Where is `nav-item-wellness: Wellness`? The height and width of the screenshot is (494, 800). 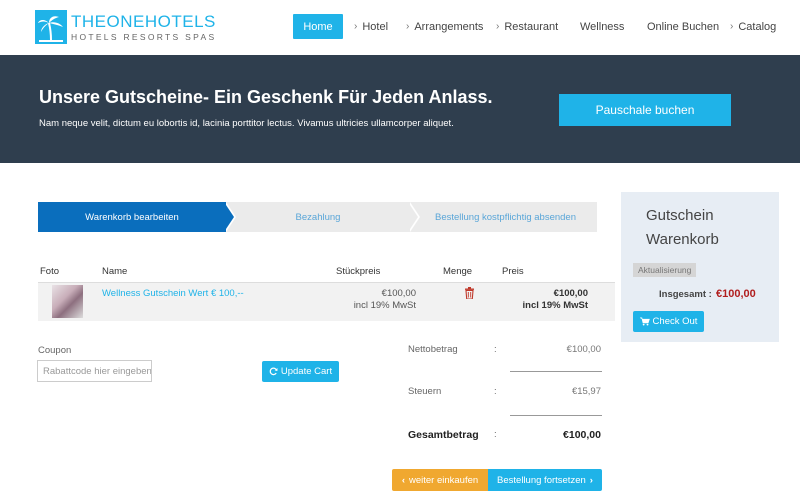 nav-item-wellness: Wellness is located at coordinates (602, 26).